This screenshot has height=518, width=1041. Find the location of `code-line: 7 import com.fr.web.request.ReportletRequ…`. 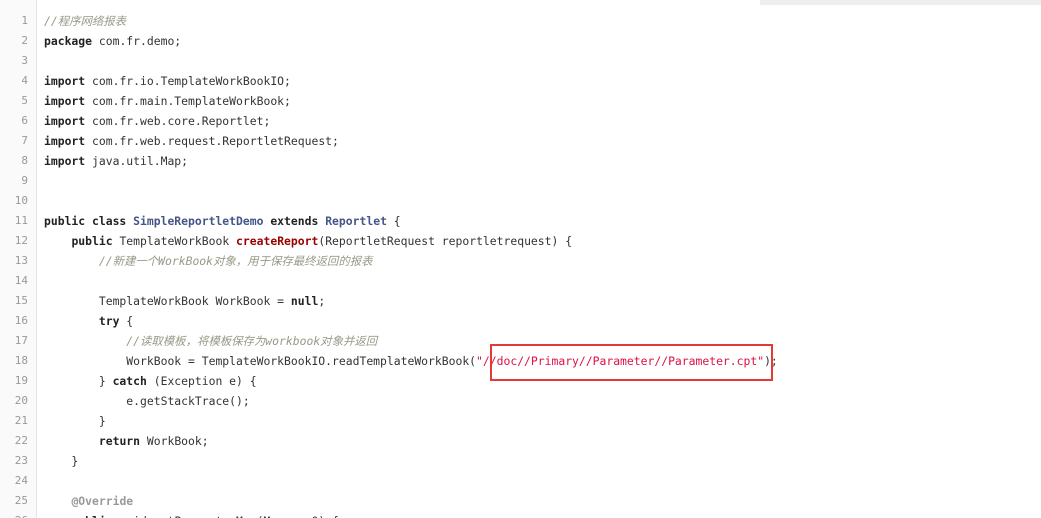

code-line: 7 import com.fr.web.request.ReportletRequ… is located at coordinates (520, 141).